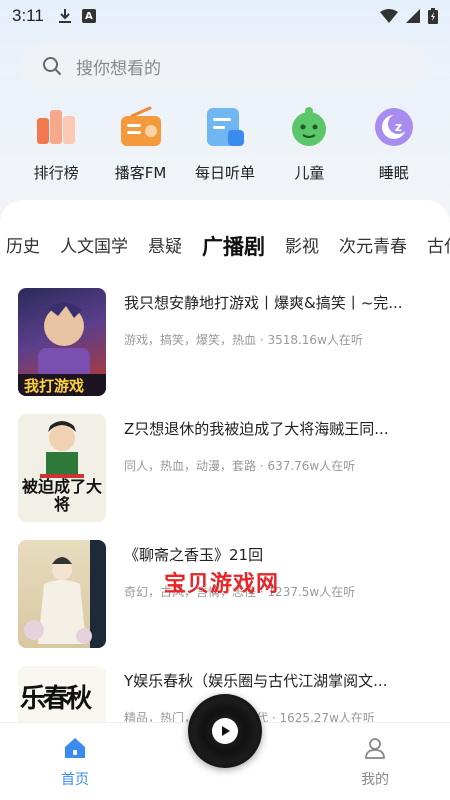  I want to click on search-placeholder: 搜你想看的, so click(118, 68).